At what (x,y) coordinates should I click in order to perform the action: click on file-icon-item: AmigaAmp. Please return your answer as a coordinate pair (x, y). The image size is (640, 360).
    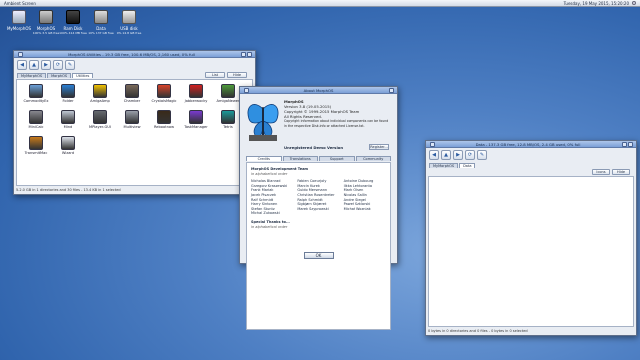
    Looking at the image, I should click on (100, 93).